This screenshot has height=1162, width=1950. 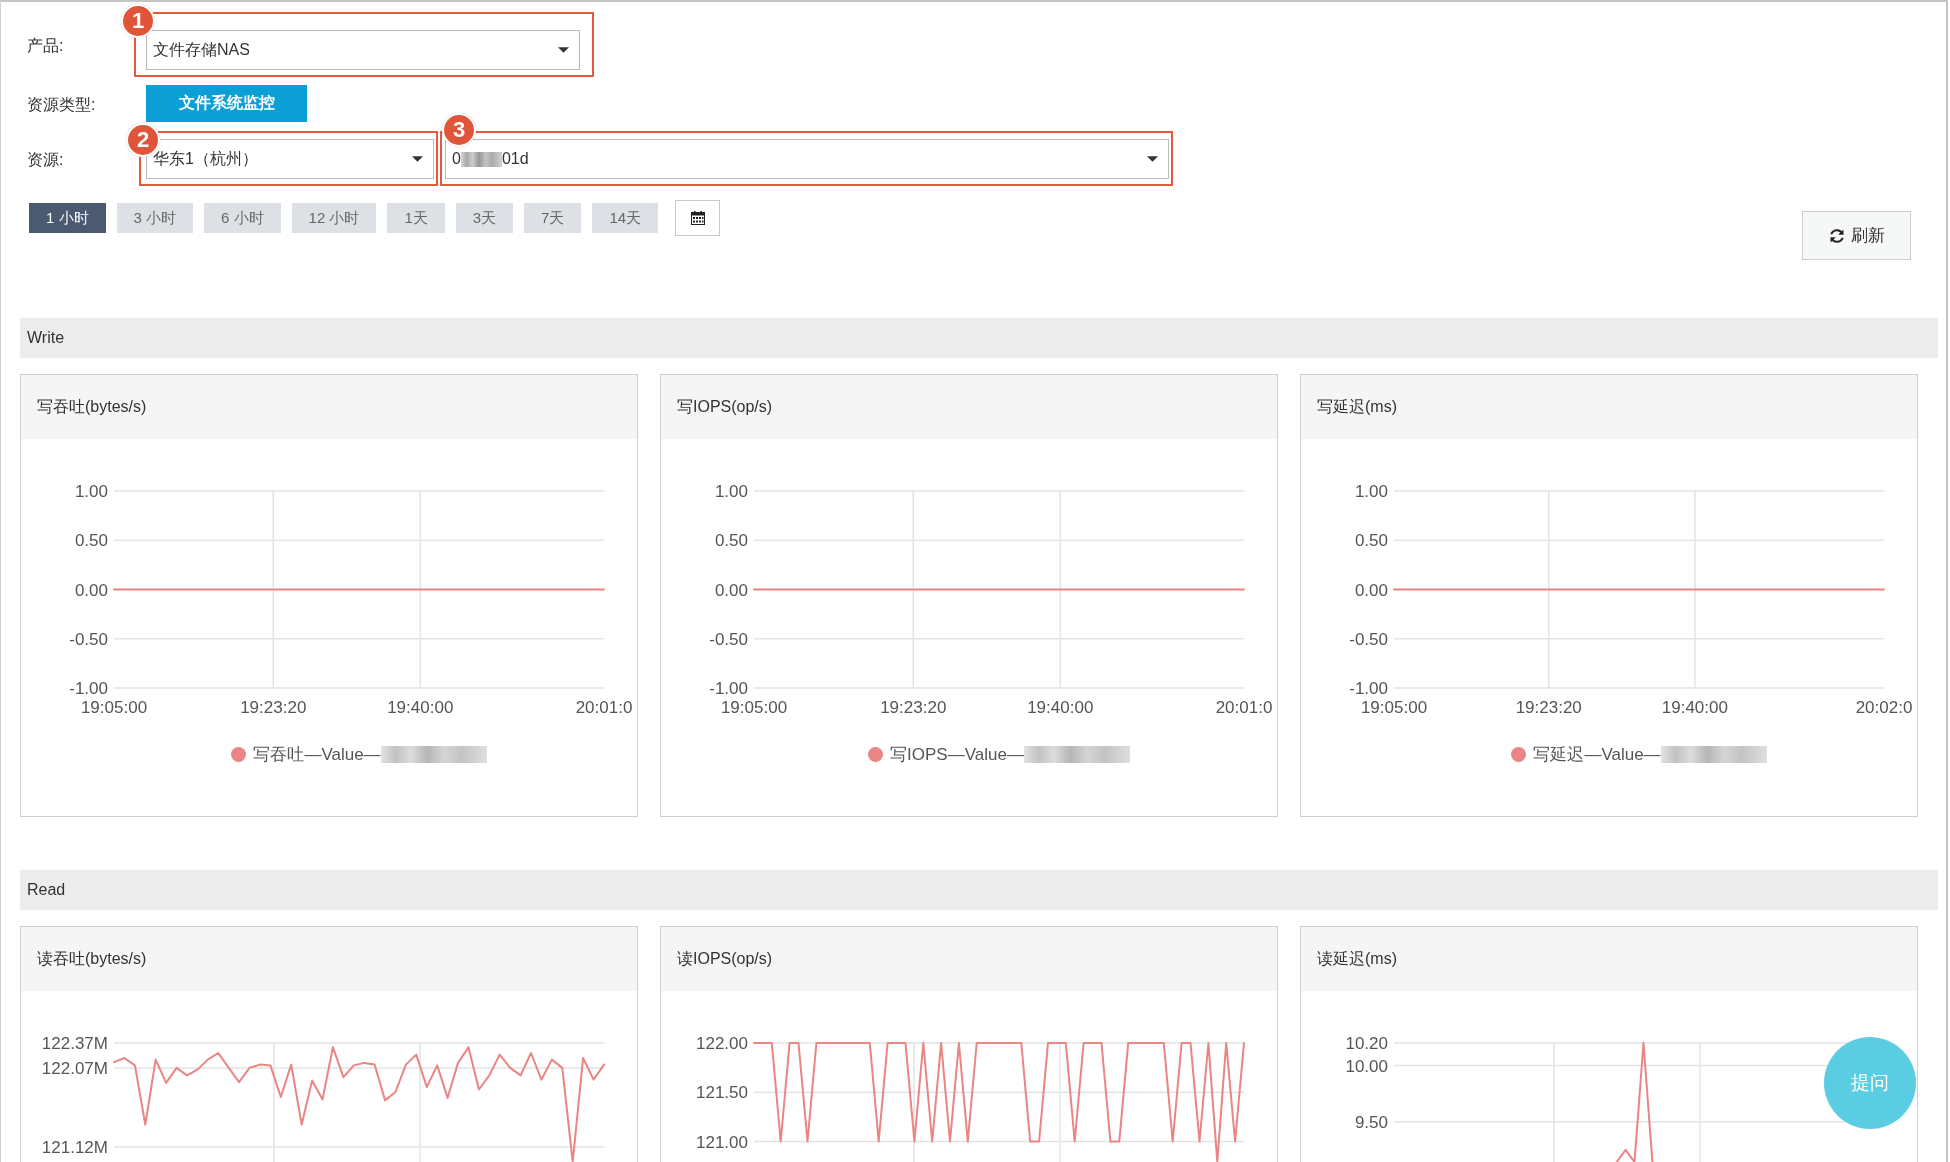 What do you see at coordinates (459, 130) in the screenshot?
I see `annotation-badge: 3` at bounding box center [459, 130].